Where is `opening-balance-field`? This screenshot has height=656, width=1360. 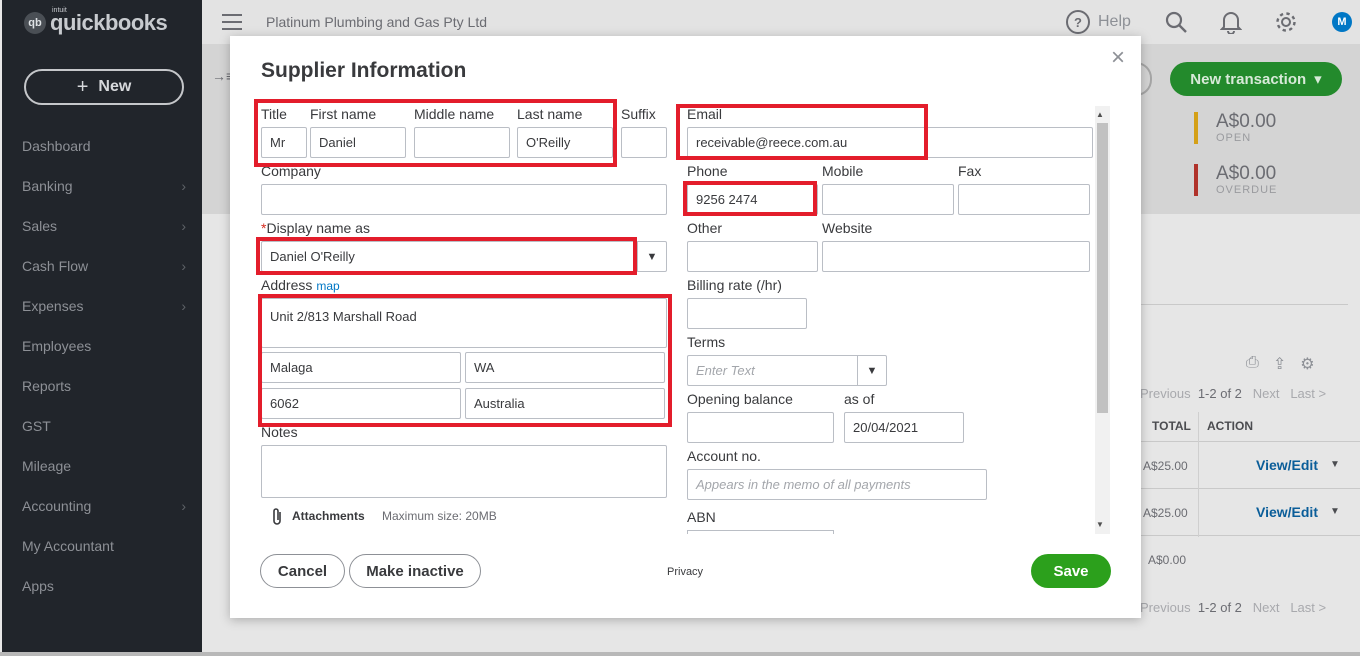
opening-balance-field is located at coordinates (760, 427).